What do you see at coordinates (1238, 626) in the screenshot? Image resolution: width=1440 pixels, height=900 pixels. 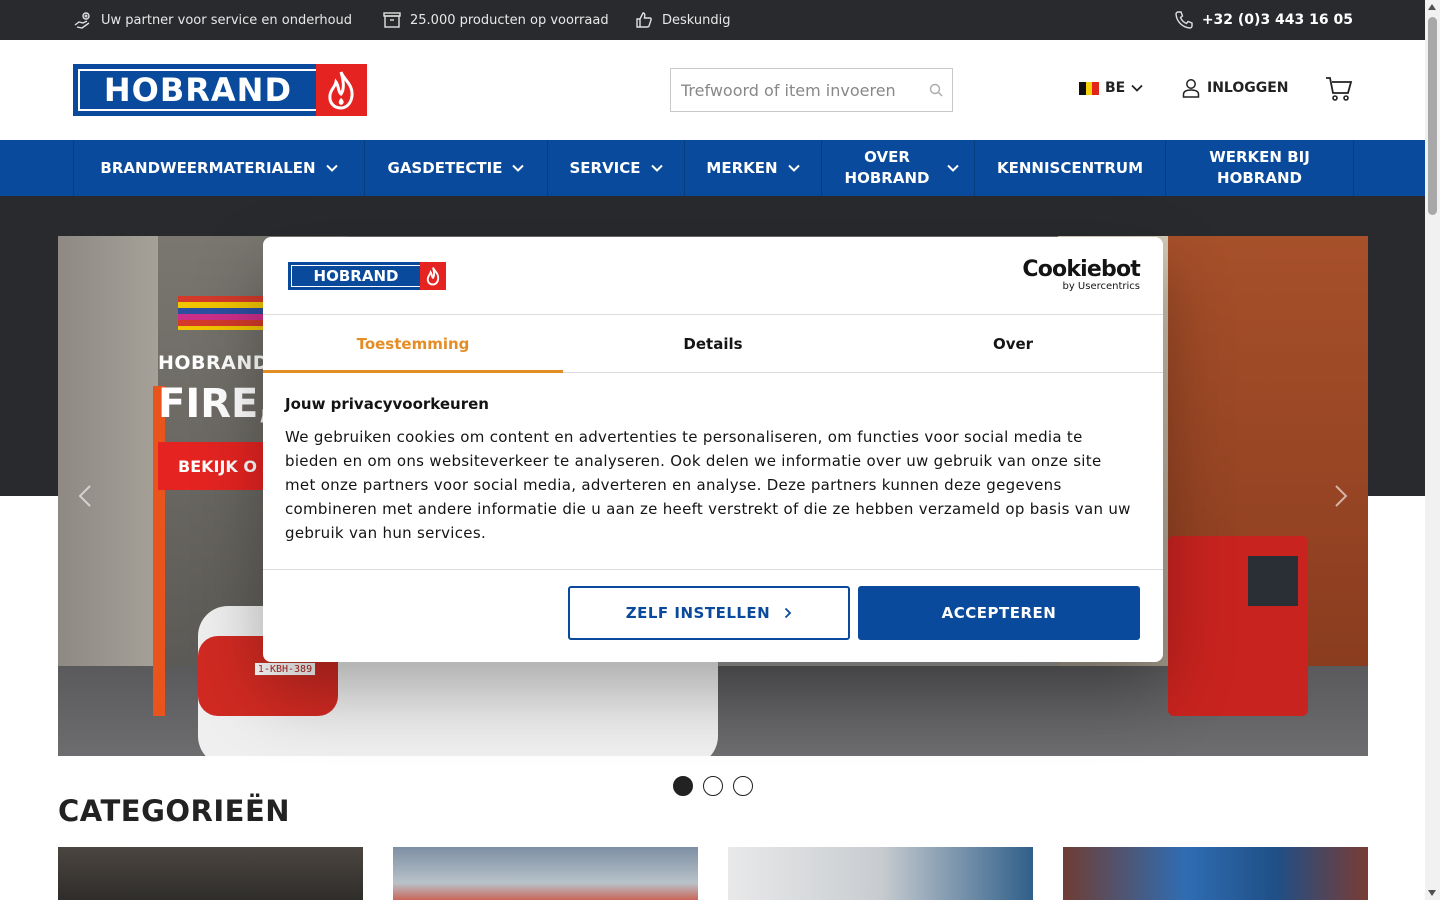 I see `fire-truck` at bounding box center [1238, 626].